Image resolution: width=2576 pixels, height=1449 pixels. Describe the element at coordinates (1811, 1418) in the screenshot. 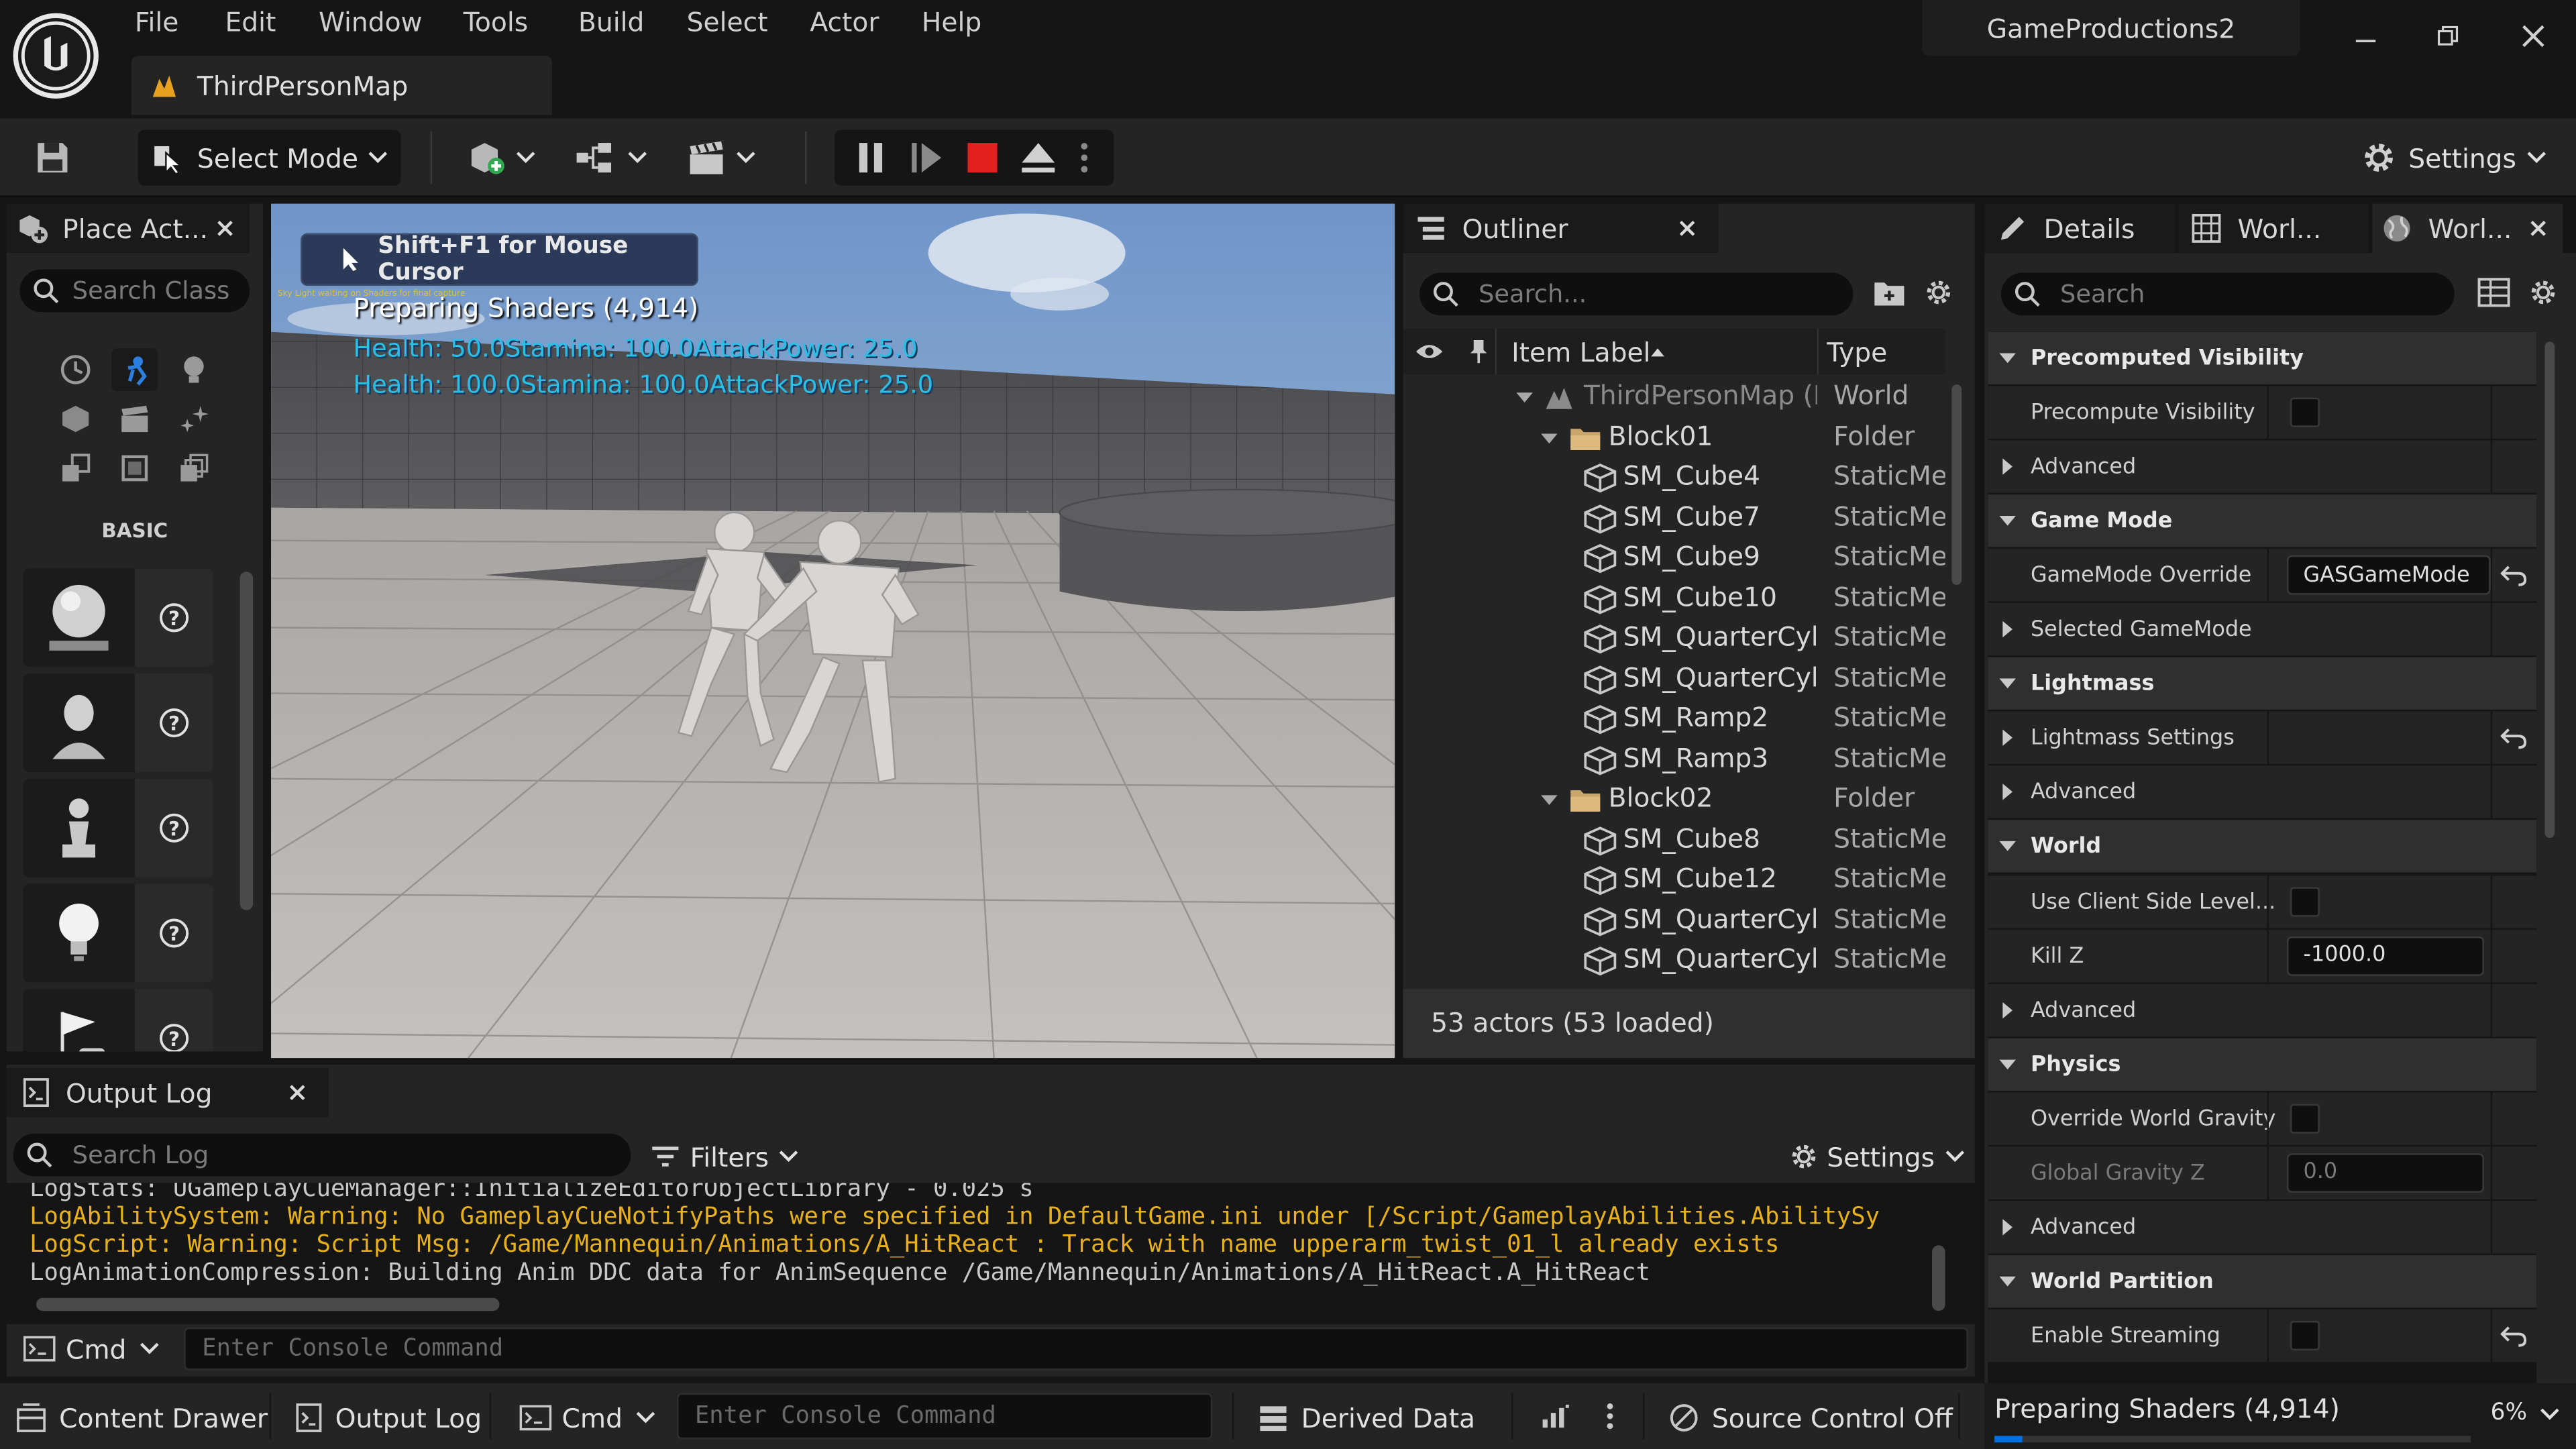

I see `source-control-button: Source Control Off` at that location.